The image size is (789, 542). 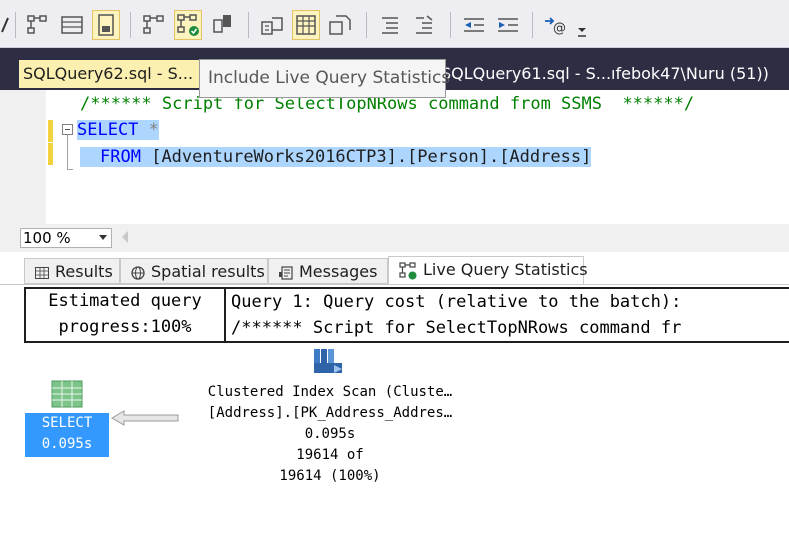 I want to click on tab-spatial-results: Spatial results, so click(x=194, y=271).